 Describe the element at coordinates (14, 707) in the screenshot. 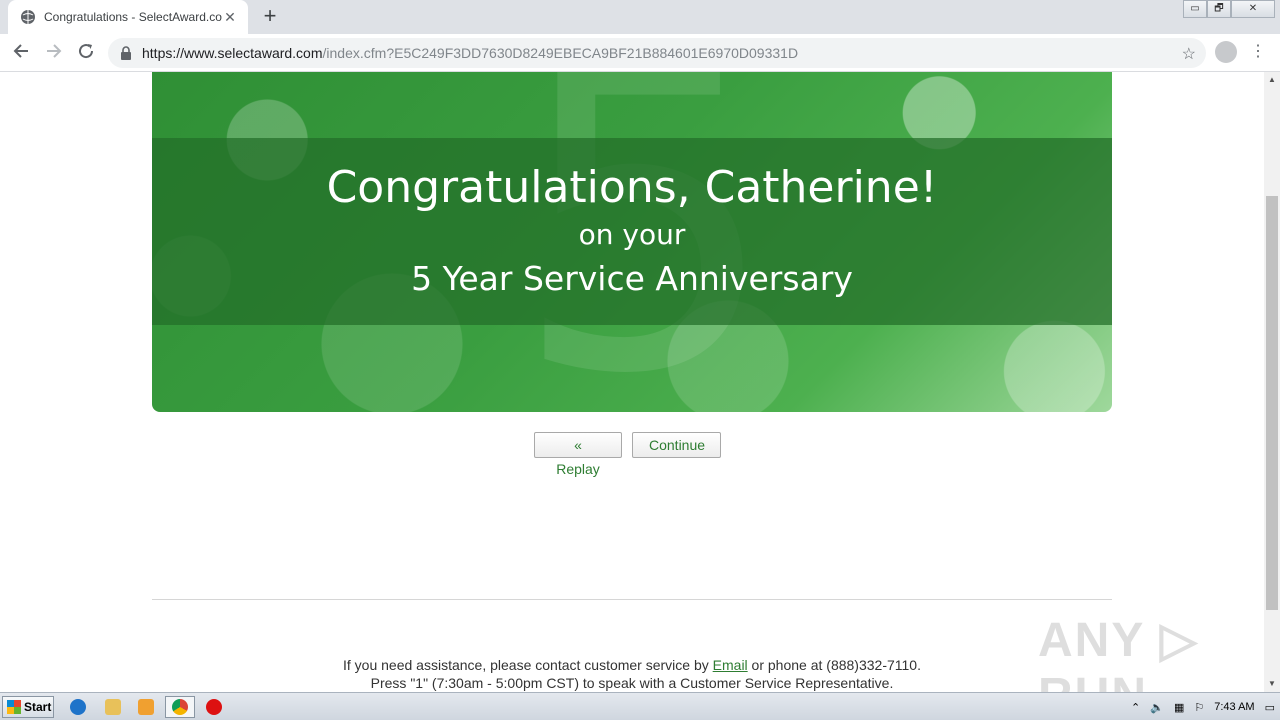

I see `windows-flag-icon` at that location.